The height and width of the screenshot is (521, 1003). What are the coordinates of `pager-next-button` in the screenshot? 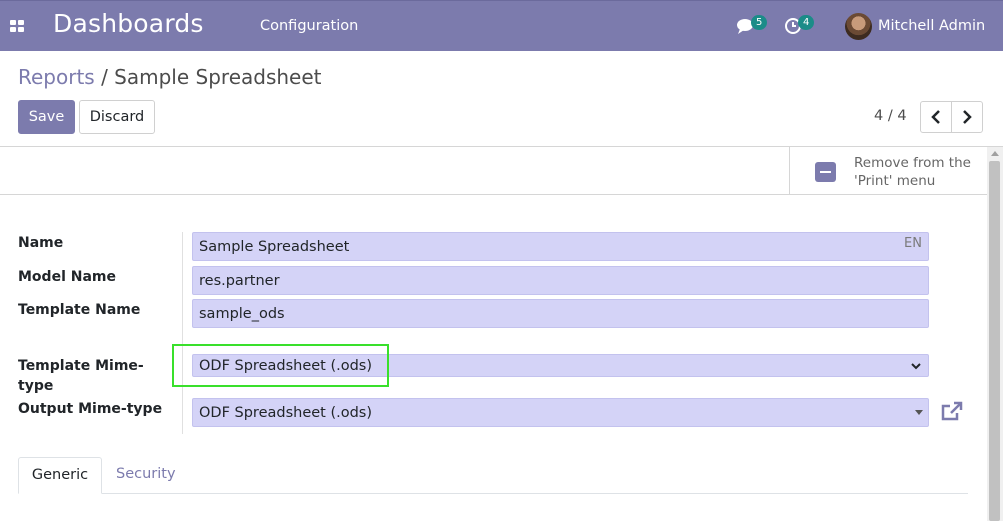 It's located at (967, 117).